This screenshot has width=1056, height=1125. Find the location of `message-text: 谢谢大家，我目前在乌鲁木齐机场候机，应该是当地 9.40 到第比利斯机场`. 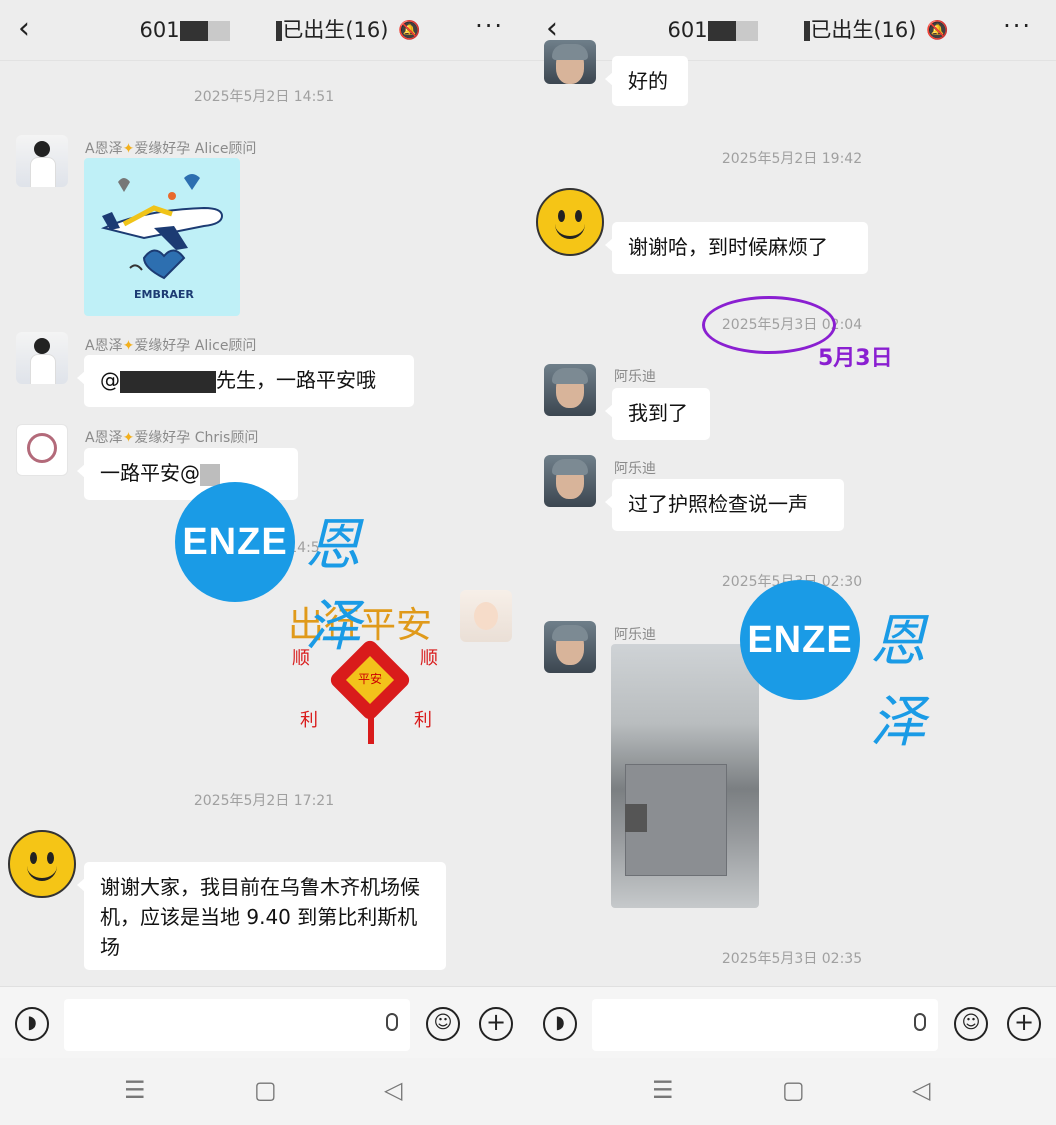

message-text: 谢谢大家，我目前在乌鲁木齐机场候机，应该是当地 9.40 到第比利斯机场 is located at coordinates (260, 917).